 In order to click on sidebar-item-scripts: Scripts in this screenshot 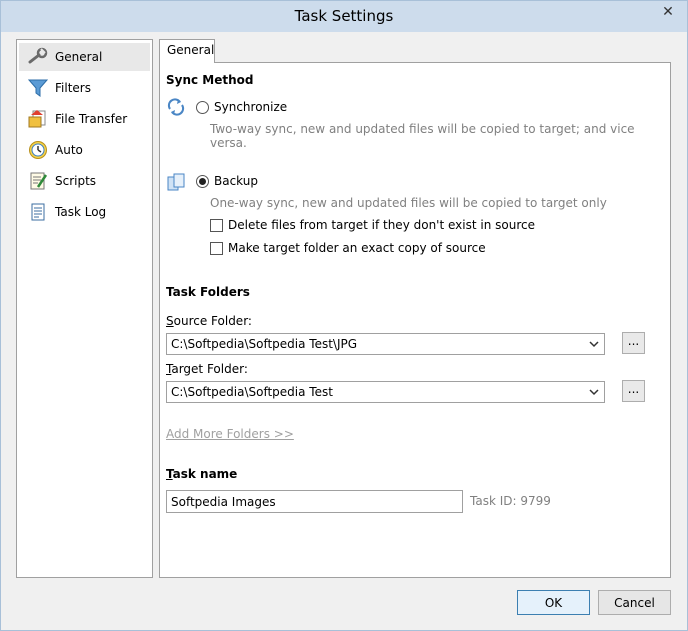, I will do `click(84, 181)`.